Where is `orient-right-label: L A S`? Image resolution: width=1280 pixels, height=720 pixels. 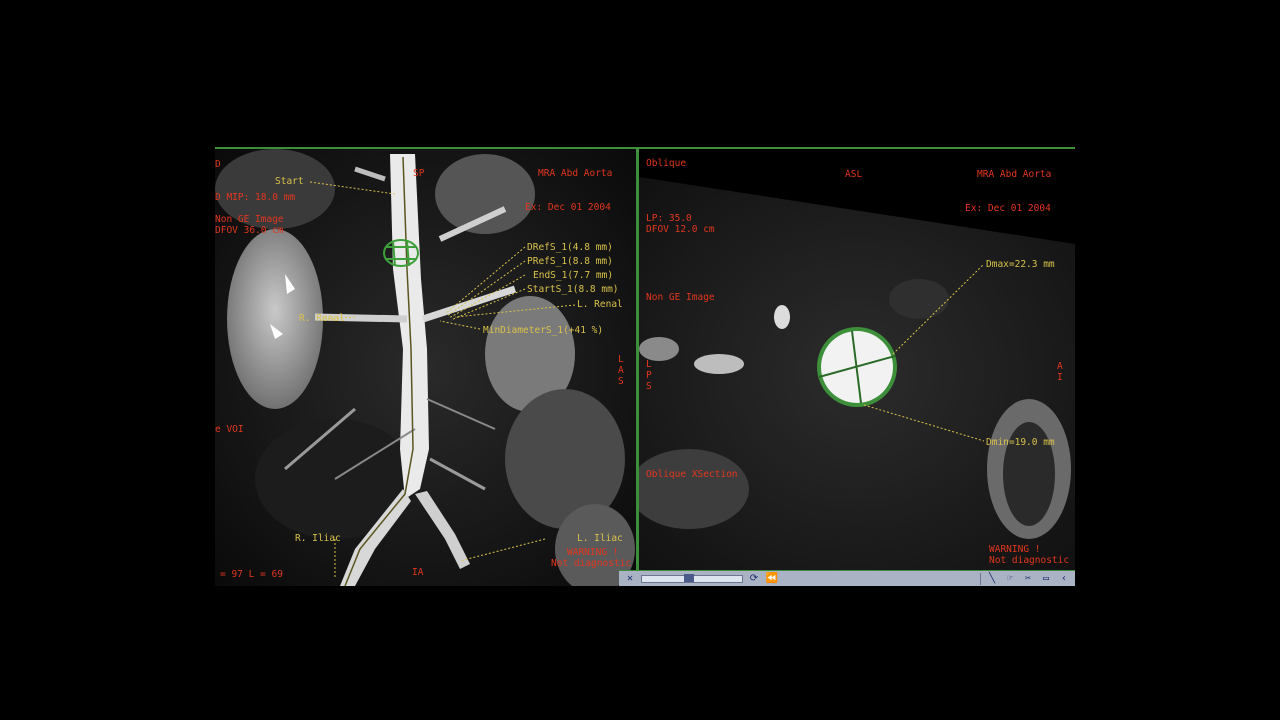 orient-right-label: L A S is located at coordinates (621, 370).